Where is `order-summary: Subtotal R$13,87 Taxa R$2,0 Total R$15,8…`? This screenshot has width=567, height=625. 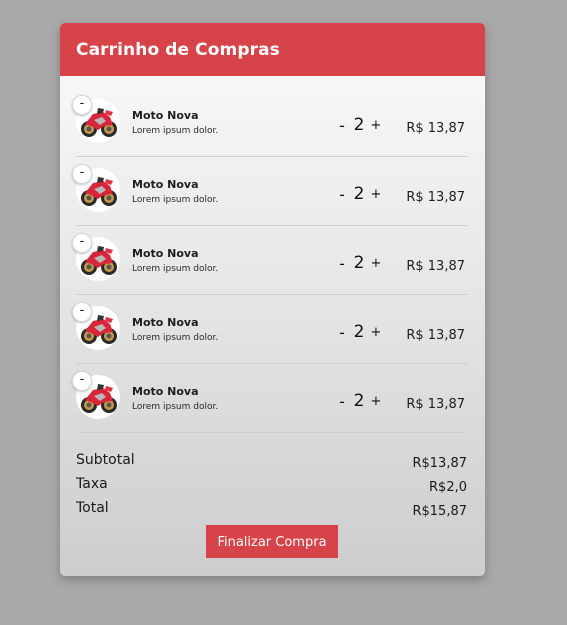
order-summary: Subtotal R$13,87 Taxa R$2,0 Total R$15,8… is located at coordinates (272, 484).